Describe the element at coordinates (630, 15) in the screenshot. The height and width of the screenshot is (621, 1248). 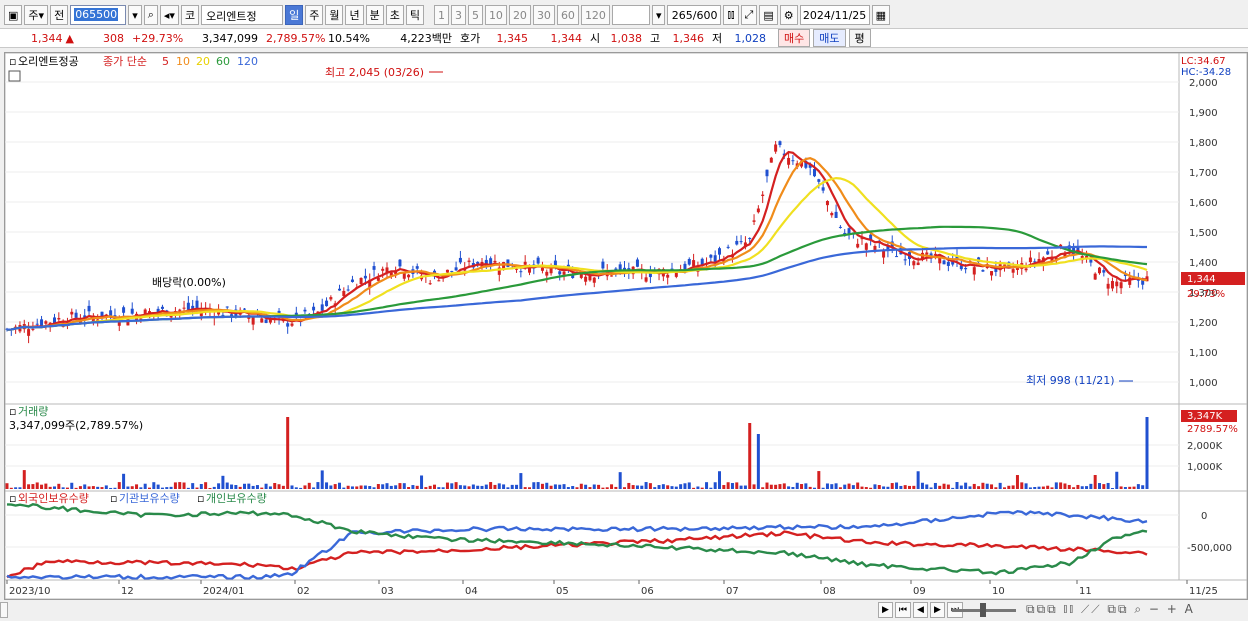
I see `custom-interval-input` at that location.